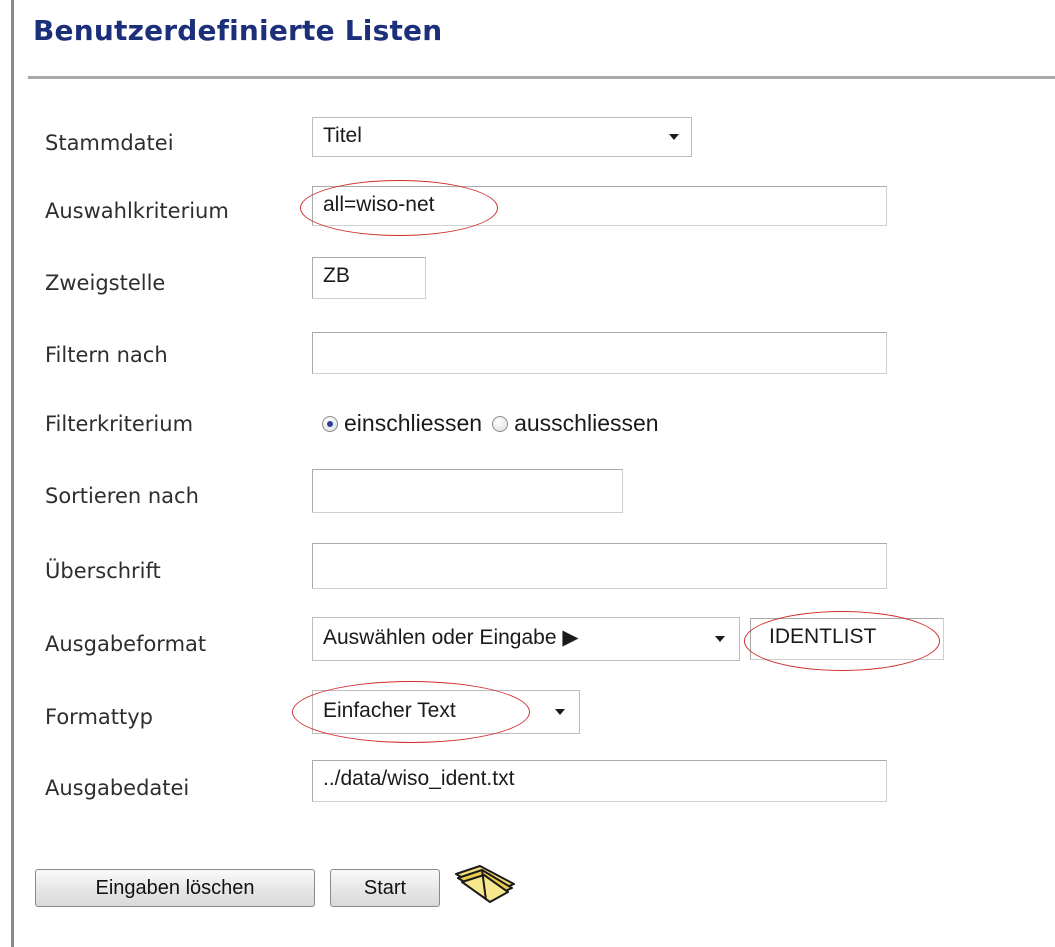 Image resolution: width=1055 pixels, height=947 pixels. I want to click on book-icon, so click(485, 884).